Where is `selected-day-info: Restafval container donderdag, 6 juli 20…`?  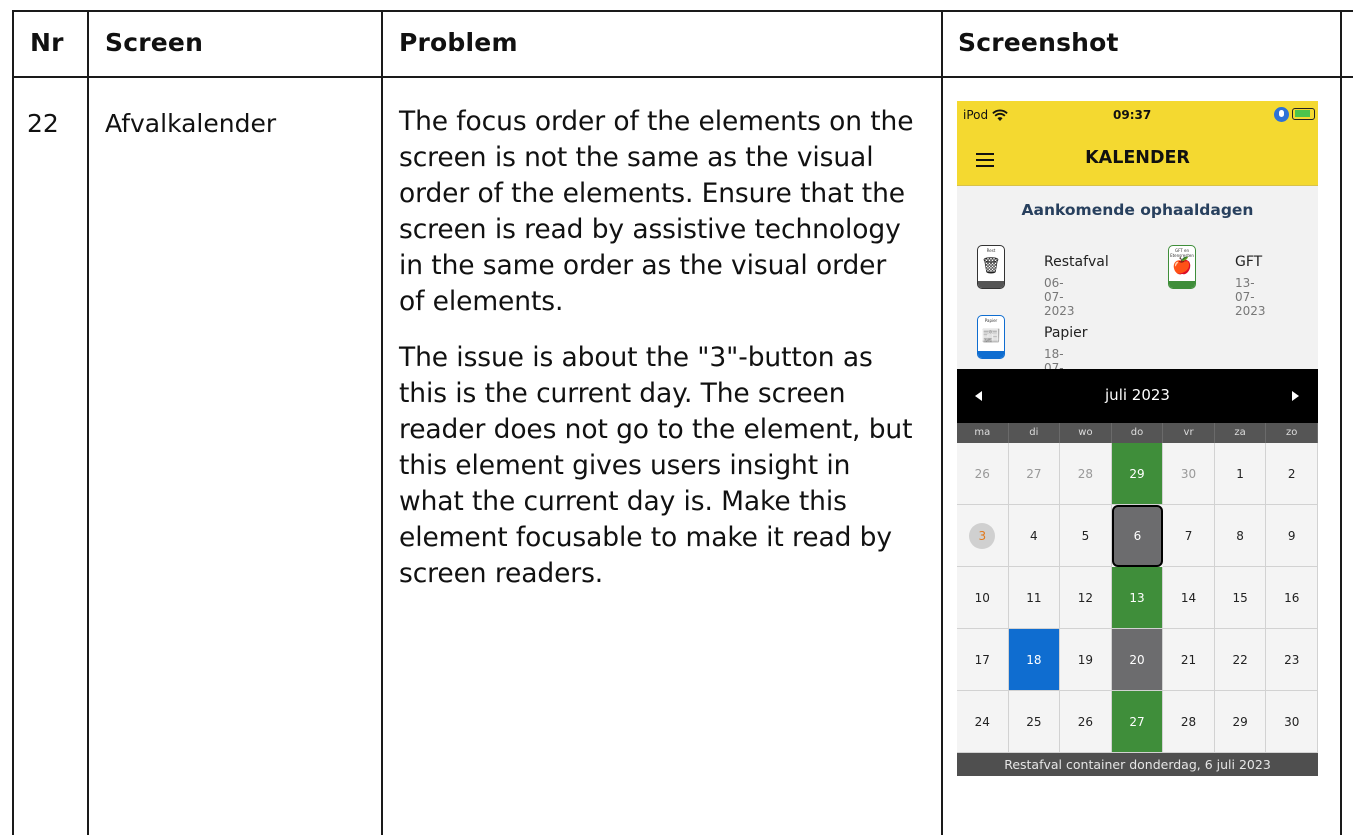 selected-day-info: Restafval container donderdag, 6 juli 20… is located at coordinates (1137, 764).